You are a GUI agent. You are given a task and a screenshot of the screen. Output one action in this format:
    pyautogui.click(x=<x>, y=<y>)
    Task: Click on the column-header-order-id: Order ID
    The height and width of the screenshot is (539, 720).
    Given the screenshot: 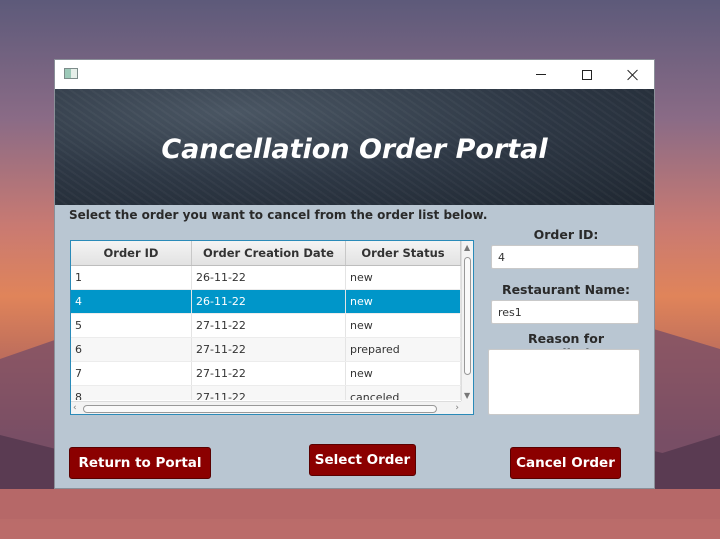 What is the action you would take?
    pyautogui.click(x=131, y=253)
    